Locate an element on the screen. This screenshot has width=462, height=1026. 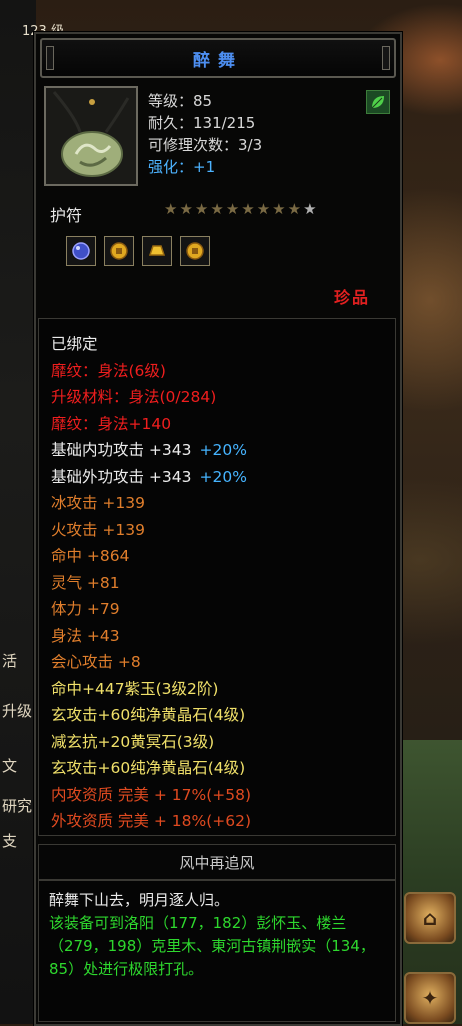
attribute-text: 火攻击 +139 is located at coordinates (98, 529).